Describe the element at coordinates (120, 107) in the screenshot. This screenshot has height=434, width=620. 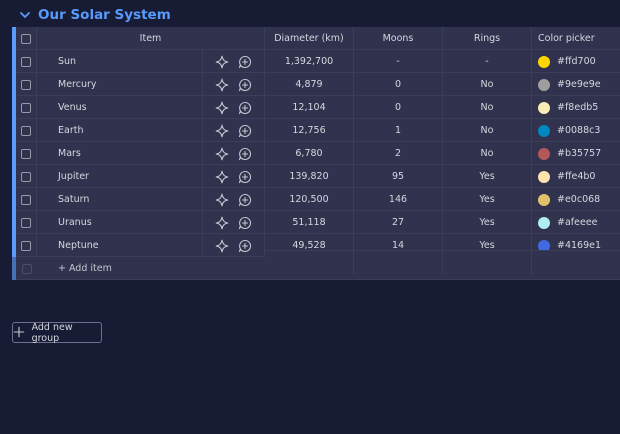
I see `item-name-cell: Venus` at that location.